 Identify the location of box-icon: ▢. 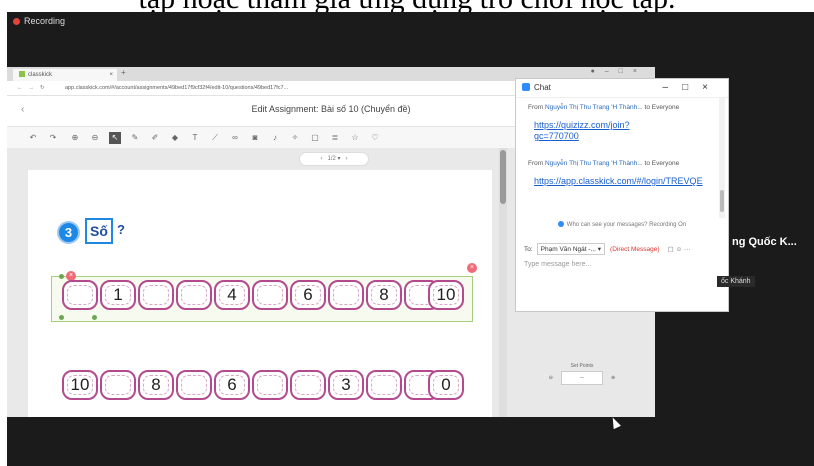
(315, 138).